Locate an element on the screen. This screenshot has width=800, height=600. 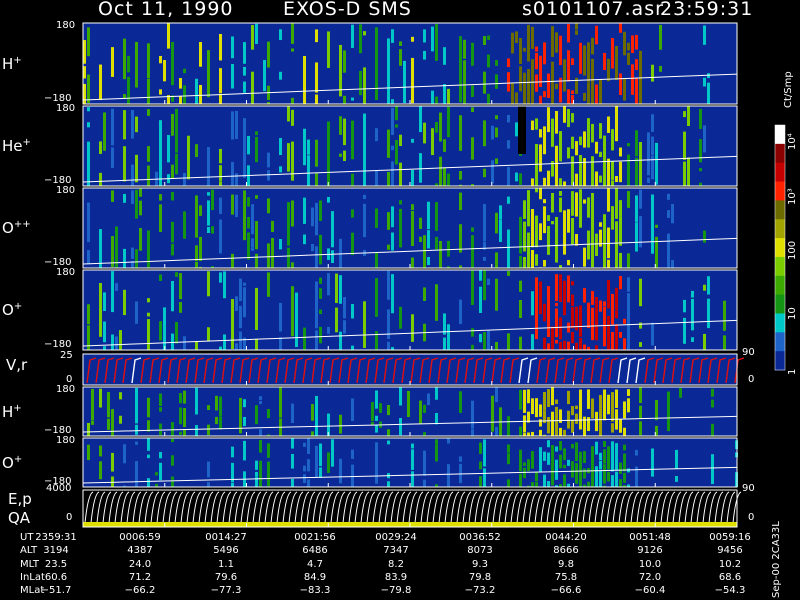
footer-value: 79.6 is located at coordinates (226, 577).